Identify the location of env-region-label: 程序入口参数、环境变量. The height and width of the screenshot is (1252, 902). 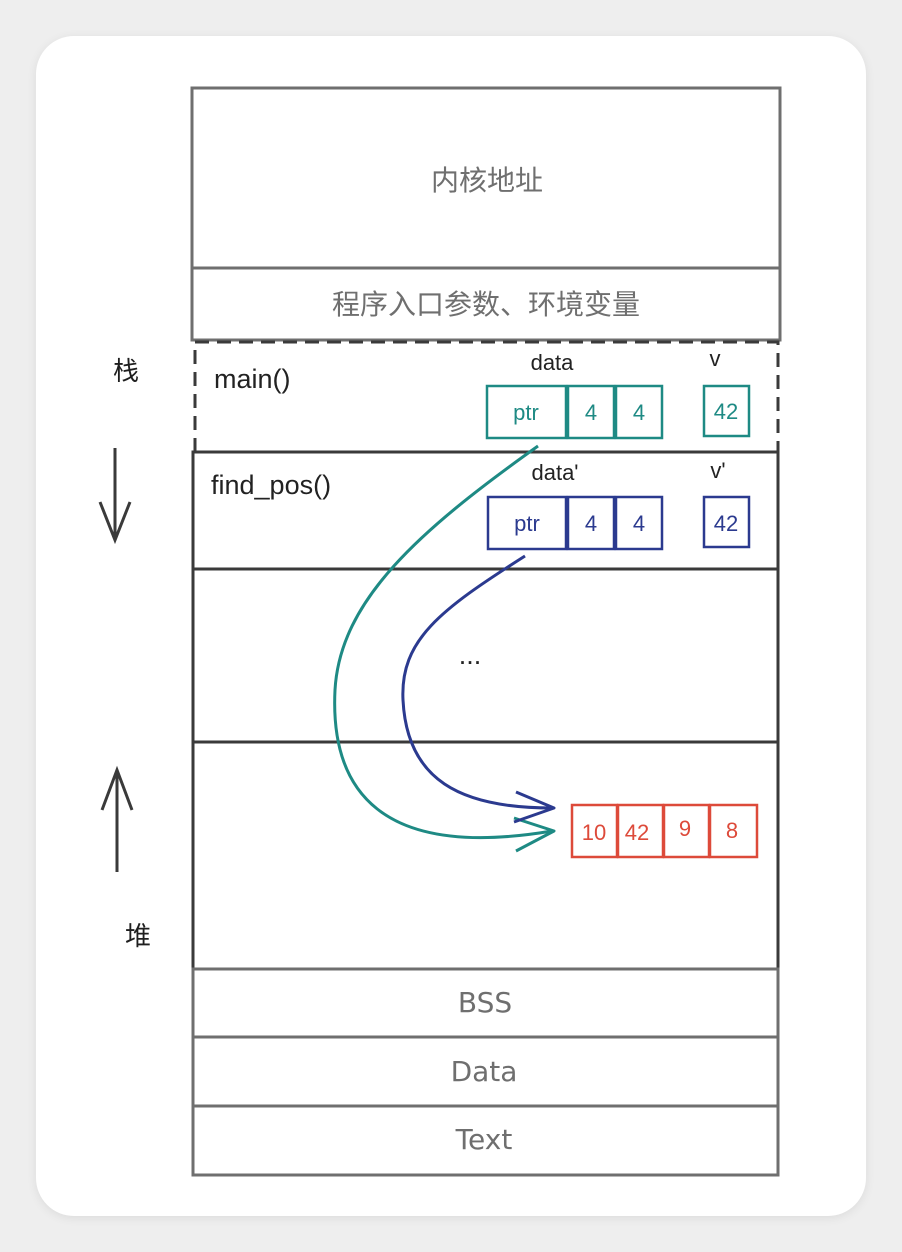
(486, 304).